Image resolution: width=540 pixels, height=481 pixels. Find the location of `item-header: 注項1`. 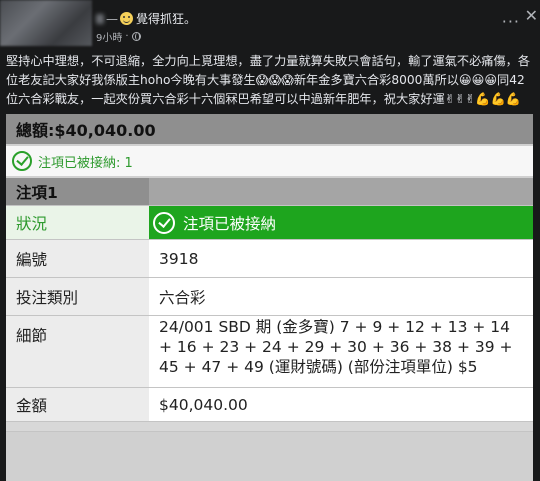

item-header: 注項1 is located at coordinates (77, 191).